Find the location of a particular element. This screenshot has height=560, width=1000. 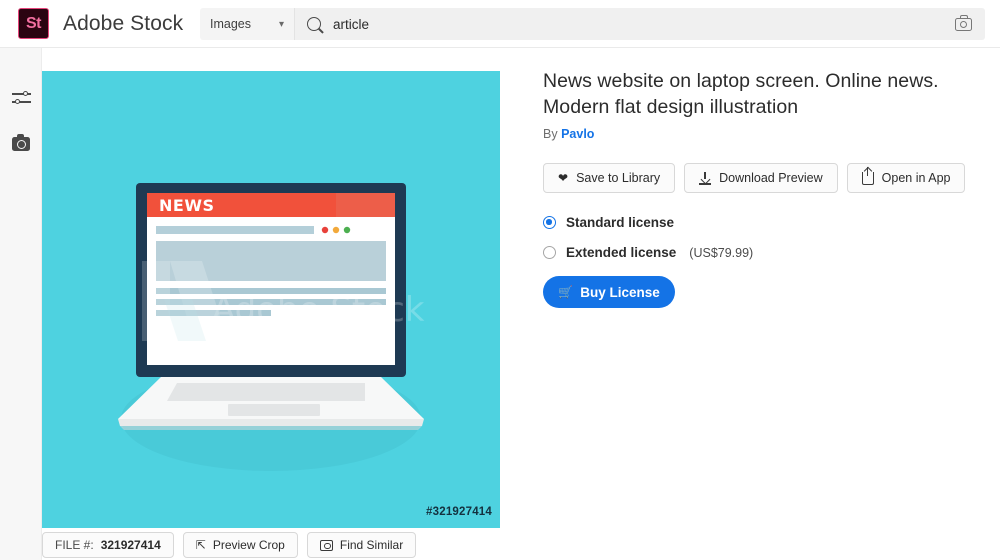

buy-license-button: 🛒 Buy License is located at coordinates (609, 292).